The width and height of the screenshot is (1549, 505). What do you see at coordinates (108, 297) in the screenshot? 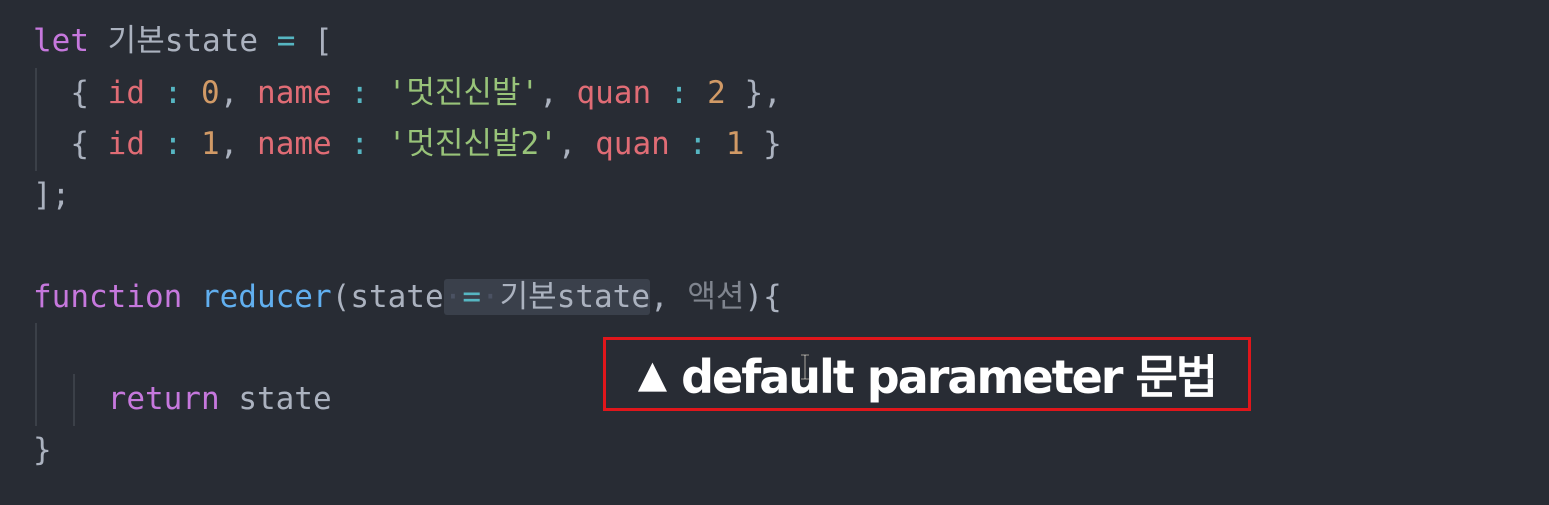
I see `keyword-function: function` at bounding box center [108, 297].